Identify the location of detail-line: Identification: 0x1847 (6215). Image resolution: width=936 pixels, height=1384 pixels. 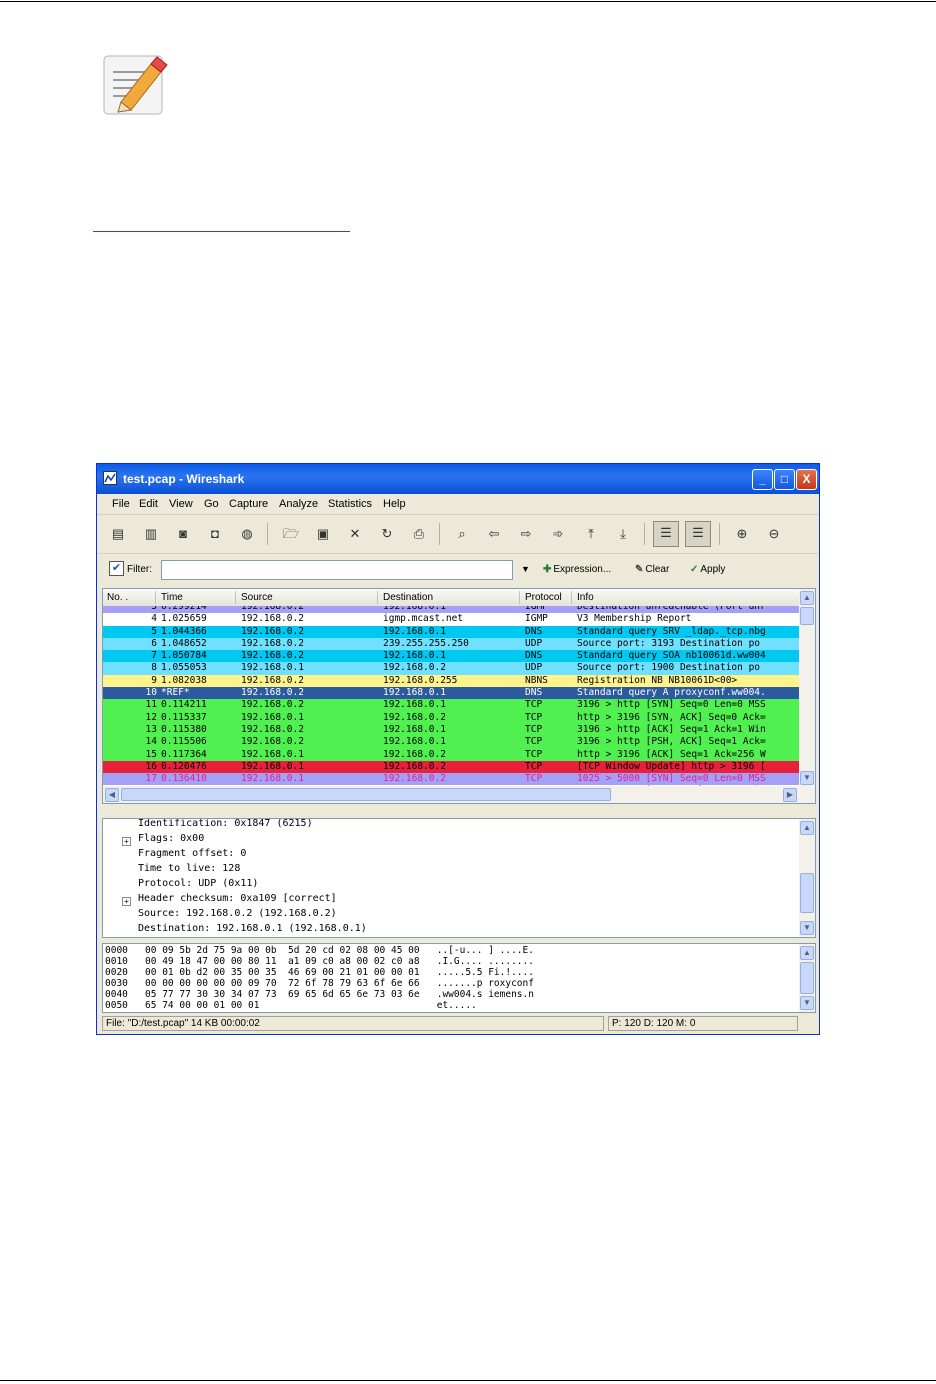
(225, 824).